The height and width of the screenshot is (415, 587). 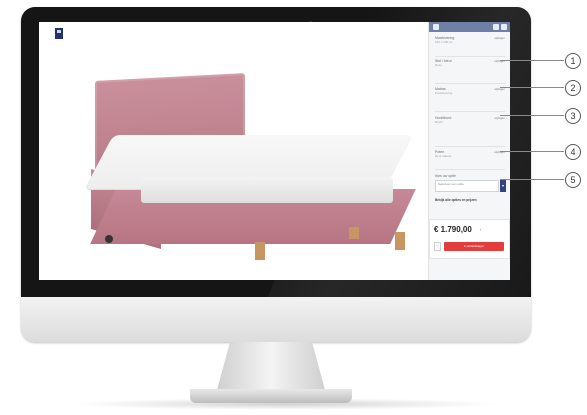 I want to click on search-icon, so click(x=496, y=27).